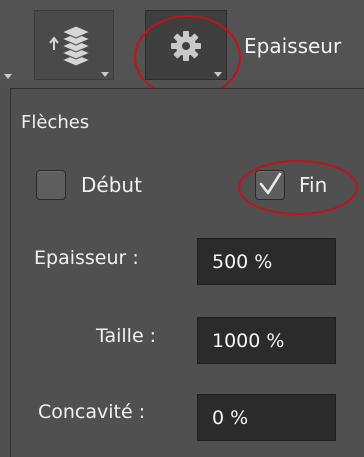  I want to click on start-arrow-checkbox, so click(51, 185).